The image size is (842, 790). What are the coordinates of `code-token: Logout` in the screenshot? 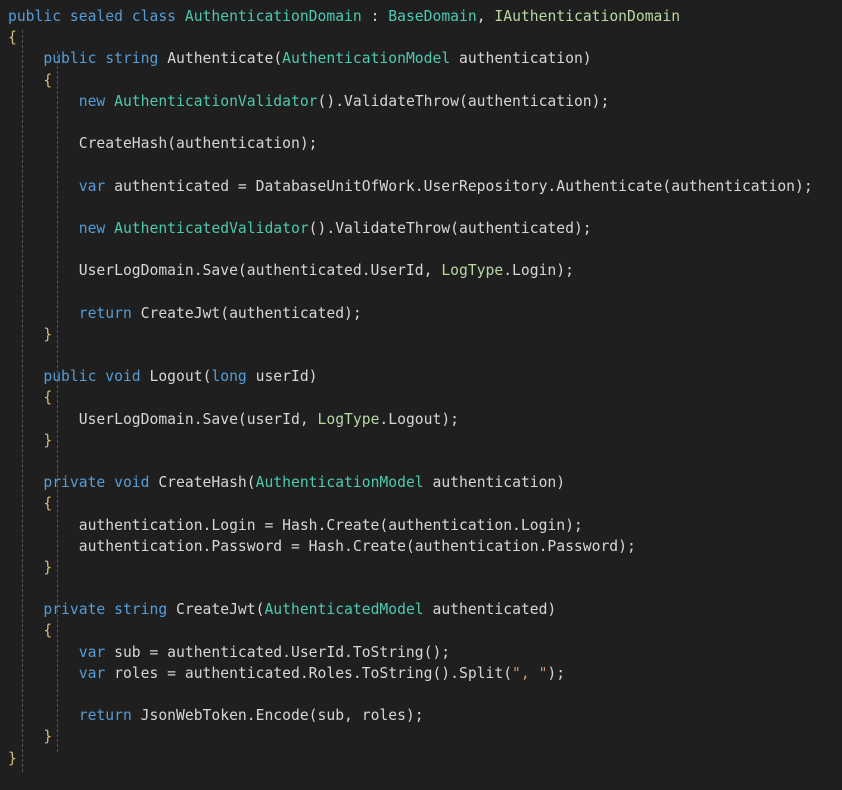 It's located at (176, 377).